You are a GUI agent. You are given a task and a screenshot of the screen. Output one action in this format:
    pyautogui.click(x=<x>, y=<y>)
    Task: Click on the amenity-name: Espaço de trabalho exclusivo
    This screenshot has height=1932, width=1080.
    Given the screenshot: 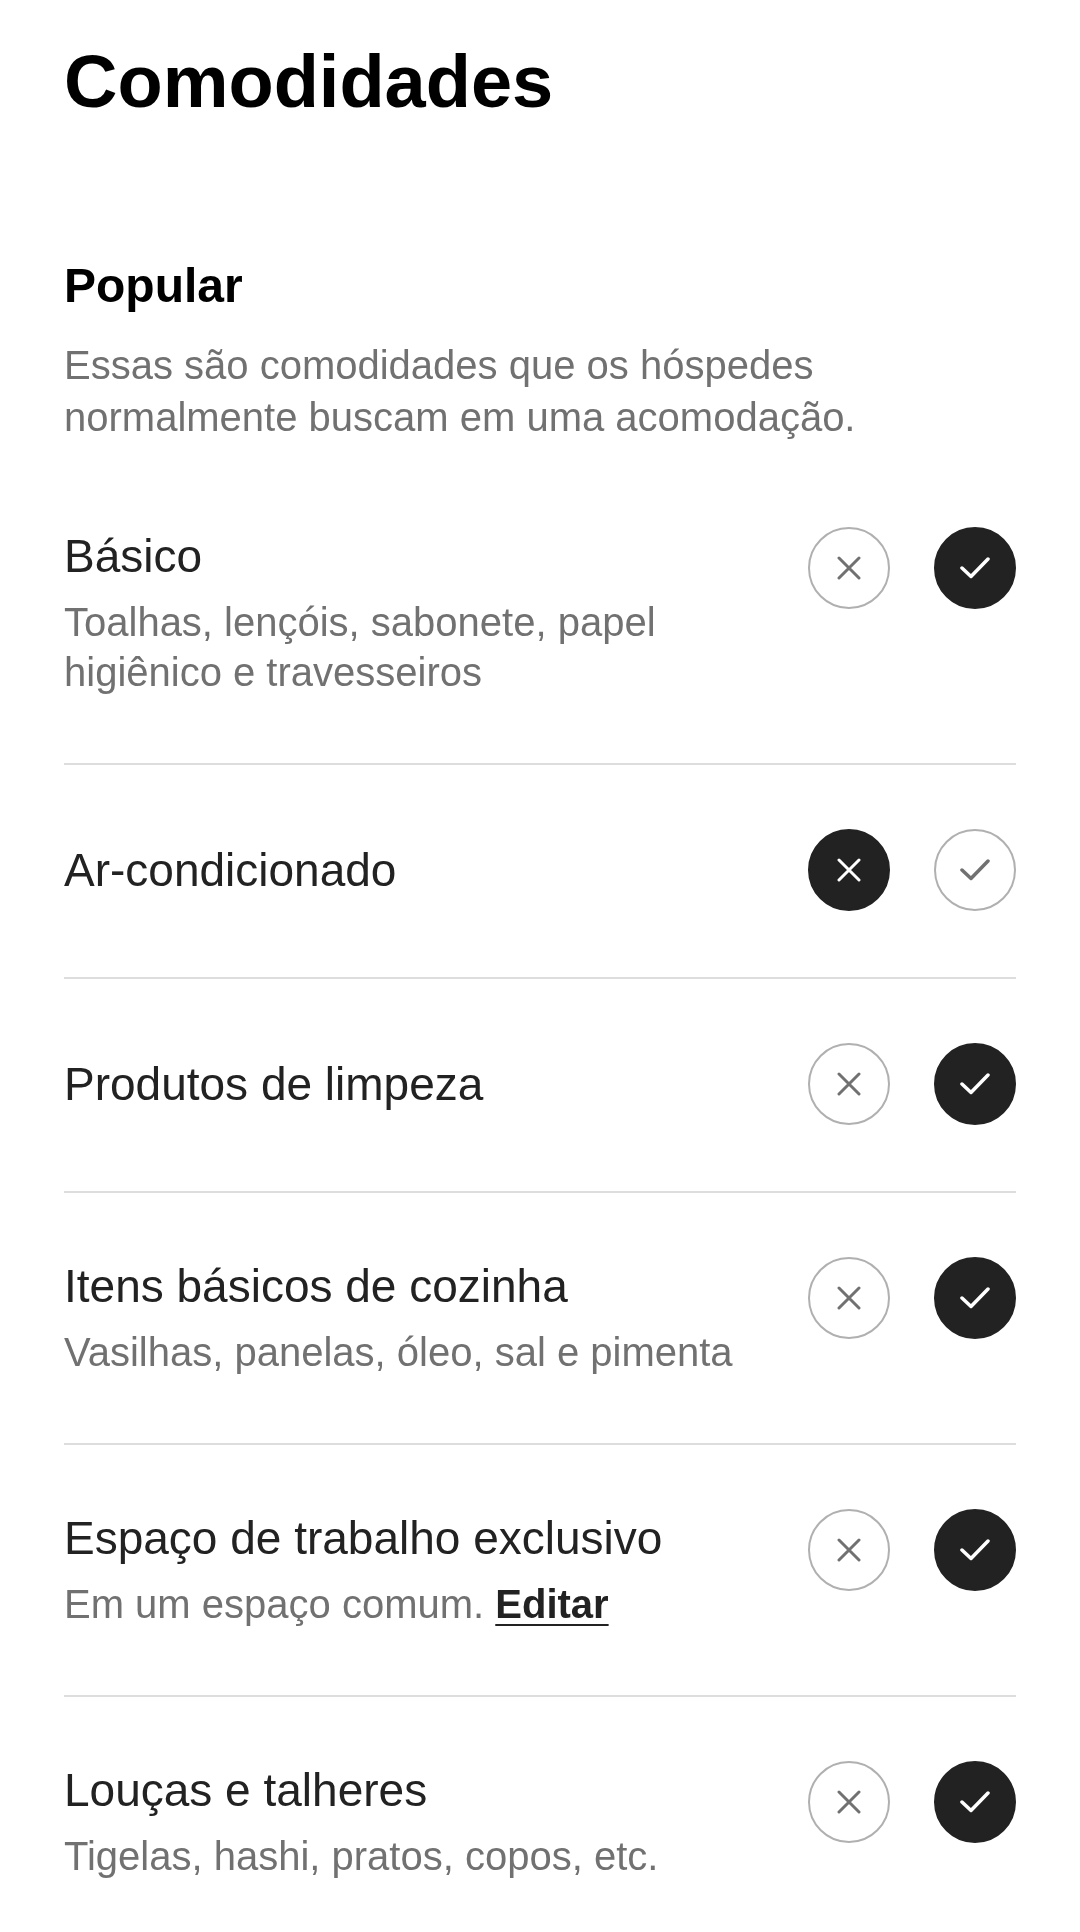 What is the action you would take?
    pyautogui.click(x=364, y=1538)
    